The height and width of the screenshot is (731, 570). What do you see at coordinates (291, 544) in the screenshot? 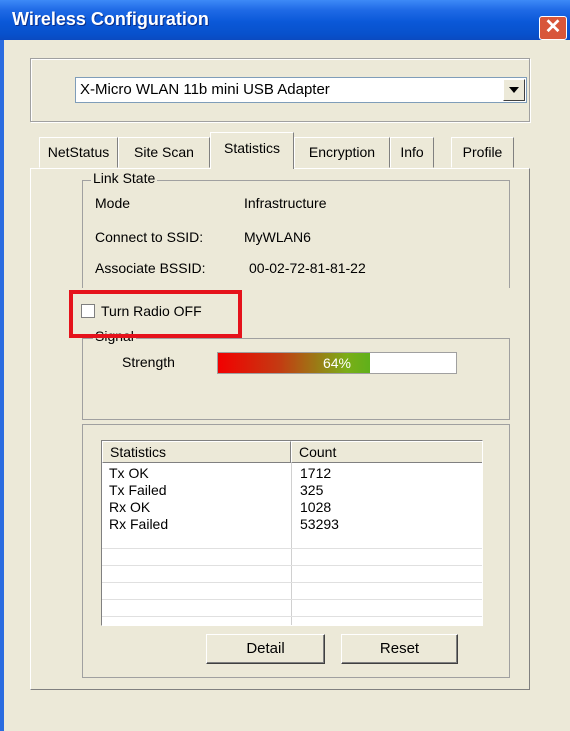
I see `column-divider` at bounding box center [291, 544].